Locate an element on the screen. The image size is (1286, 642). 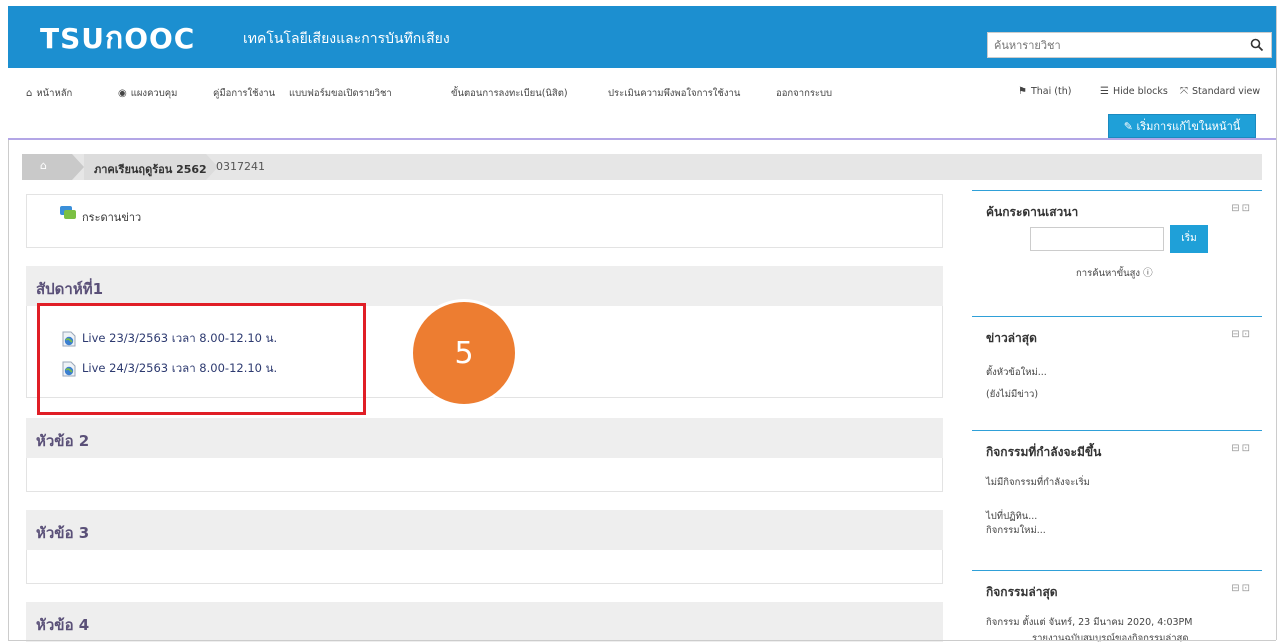
nav-manual: คู่มือการใช้งาน is located at coordinates (244, 93).